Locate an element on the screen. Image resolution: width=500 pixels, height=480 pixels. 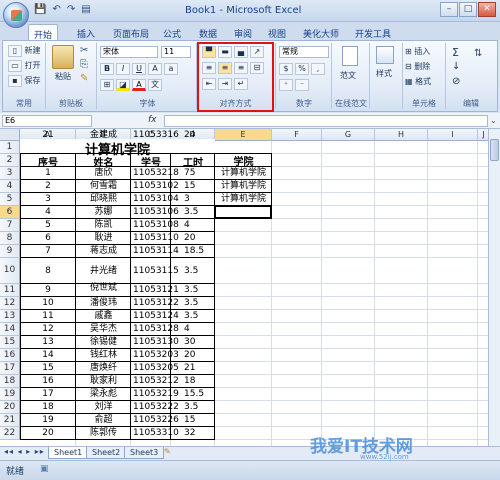
table-cell: 刘洋 is located at coordinates (103, 407).